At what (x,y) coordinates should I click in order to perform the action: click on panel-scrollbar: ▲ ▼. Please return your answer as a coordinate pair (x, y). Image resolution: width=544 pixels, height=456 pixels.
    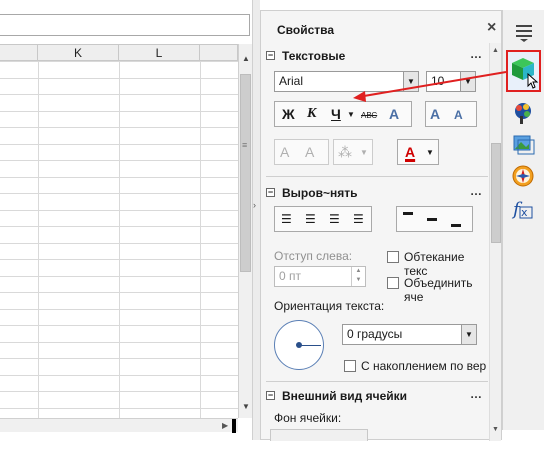
    Looking at the image, I should click on (495, 242).